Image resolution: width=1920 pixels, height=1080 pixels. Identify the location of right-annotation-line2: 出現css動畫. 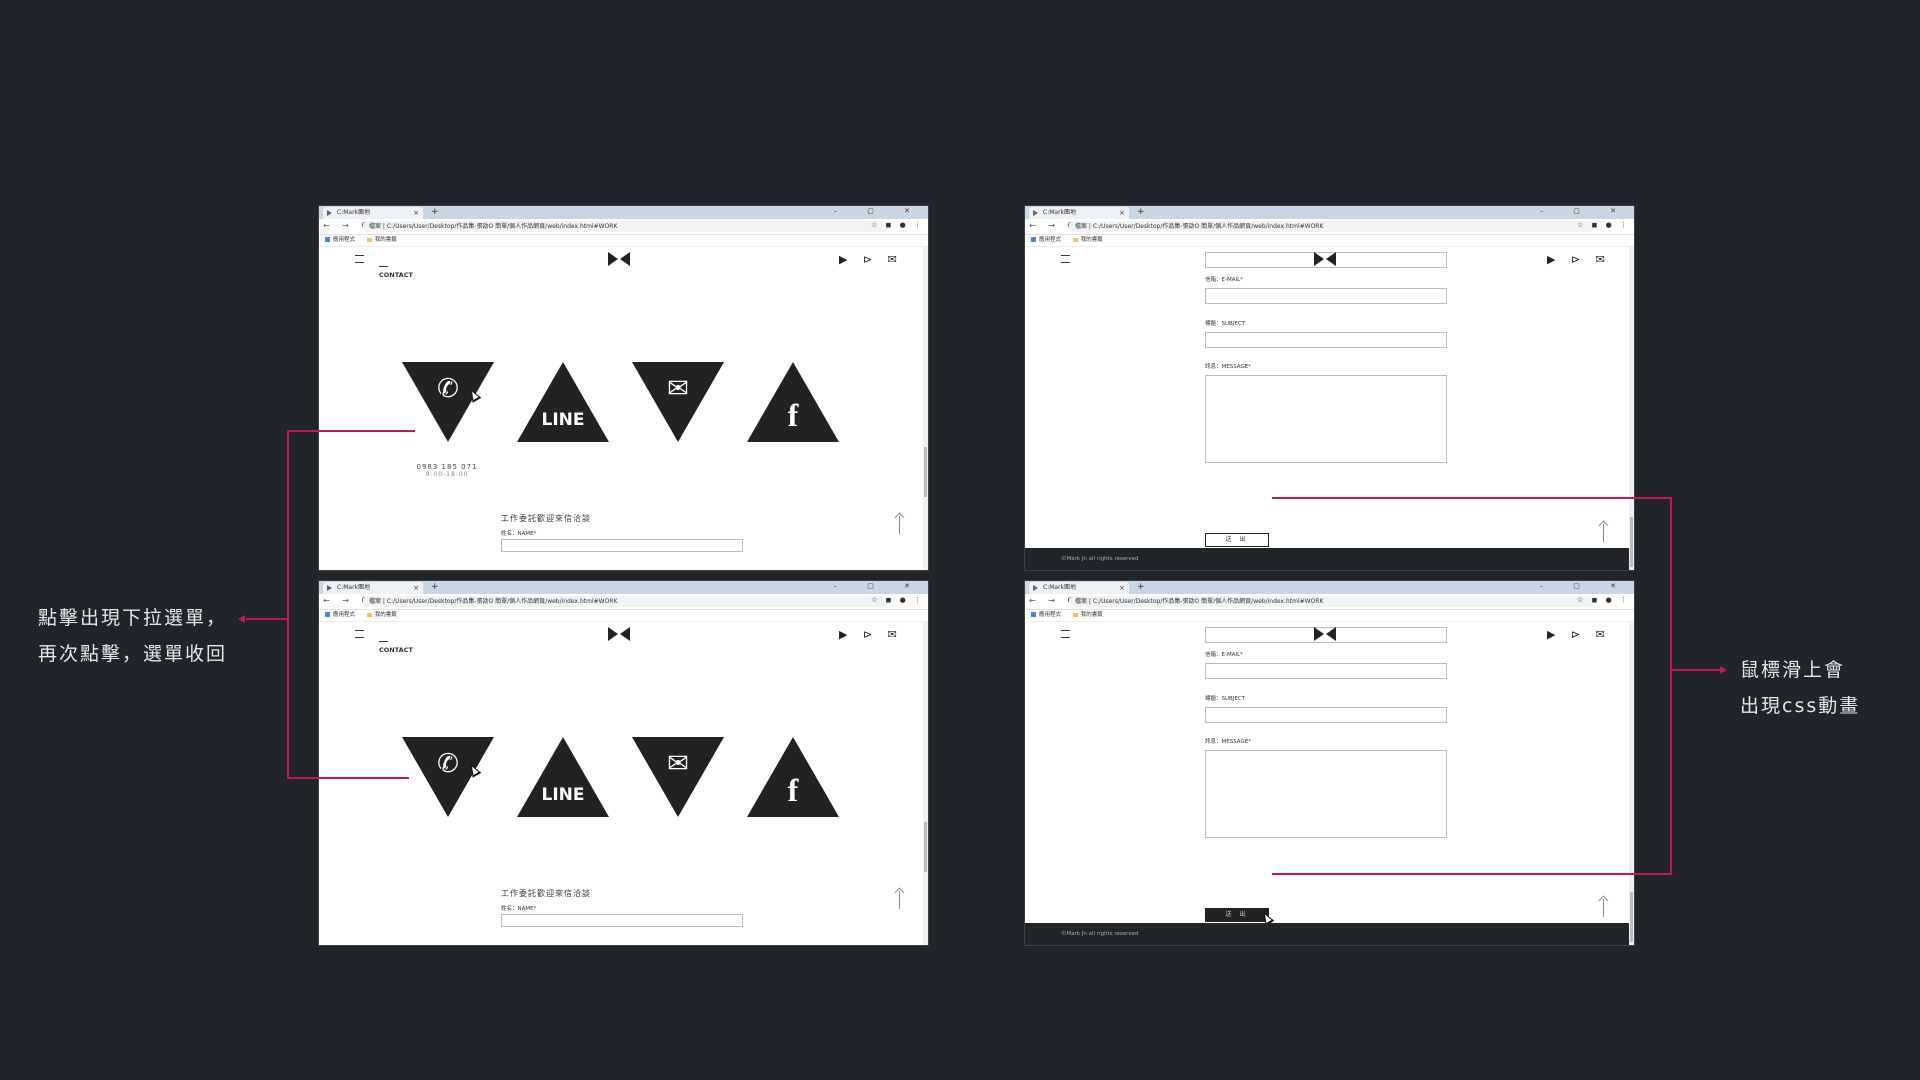
(1800, 706).